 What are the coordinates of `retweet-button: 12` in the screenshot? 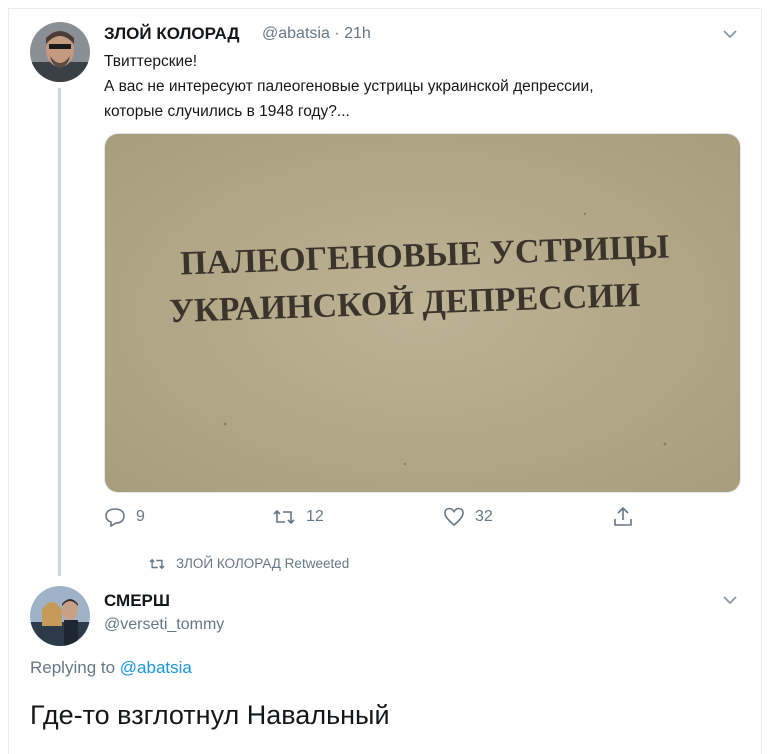 It's located at (298, 517).